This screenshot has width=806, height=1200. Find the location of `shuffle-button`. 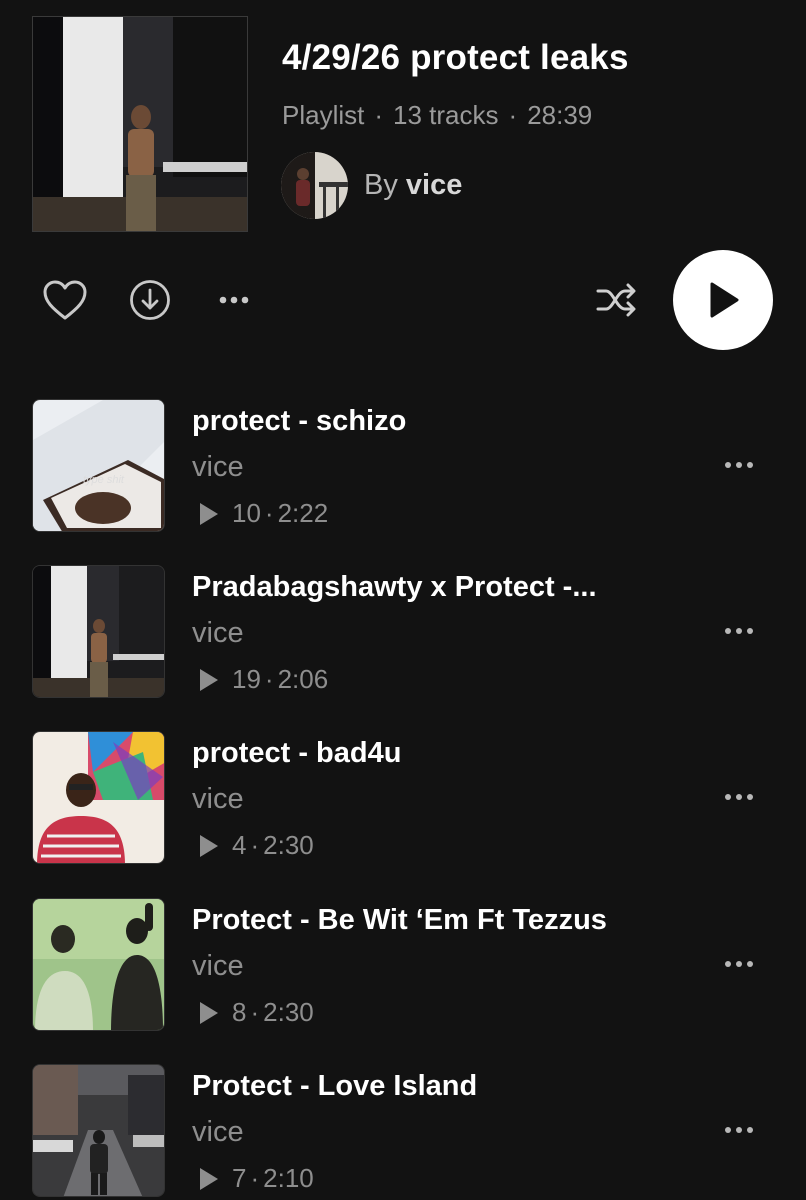

shuffle-button is located at coordinates (617, 300).